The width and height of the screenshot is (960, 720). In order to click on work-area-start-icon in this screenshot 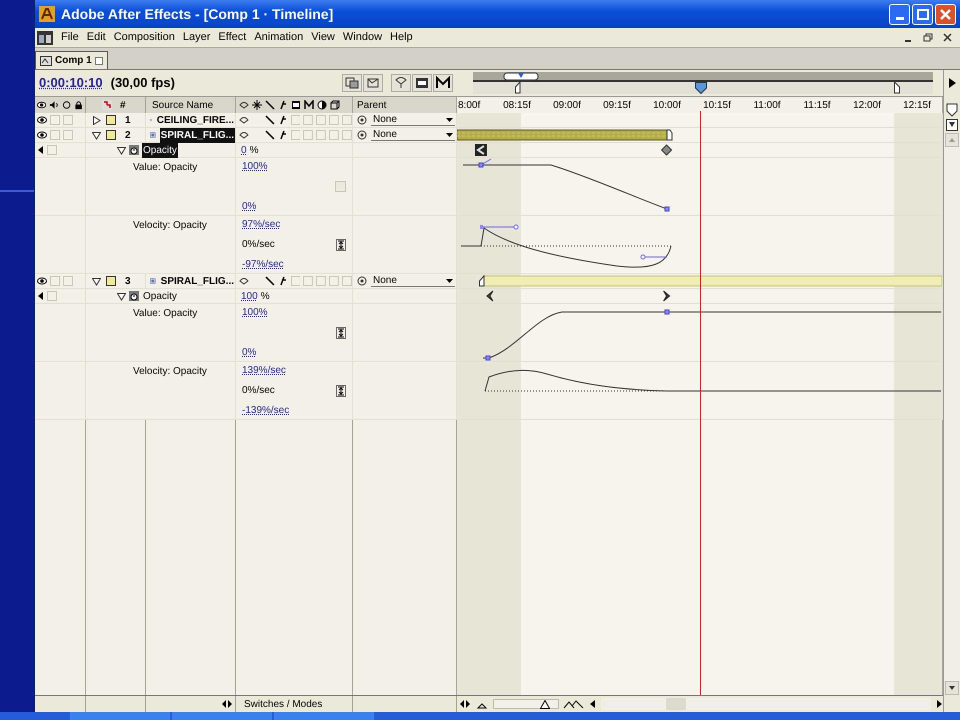, I will do `click(518, 88)`.